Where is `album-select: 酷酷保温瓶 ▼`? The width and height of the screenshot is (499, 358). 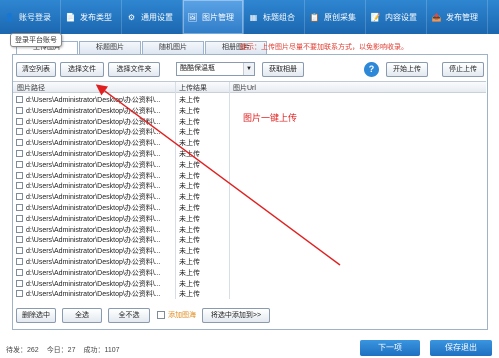
album-select: 酷酷保温瓶 ▼ is located at coordinates (215, 69).